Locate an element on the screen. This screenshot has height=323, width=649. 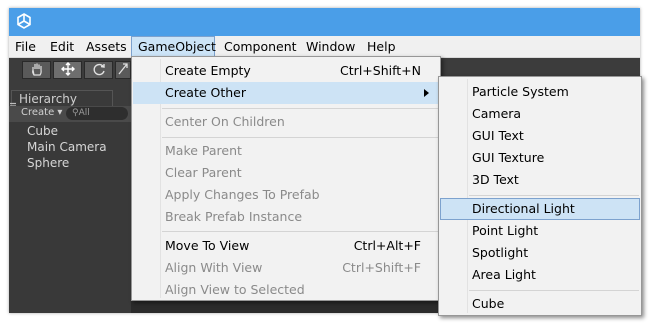
menu-item-label: Particle System is located at coordinates (520, 91).